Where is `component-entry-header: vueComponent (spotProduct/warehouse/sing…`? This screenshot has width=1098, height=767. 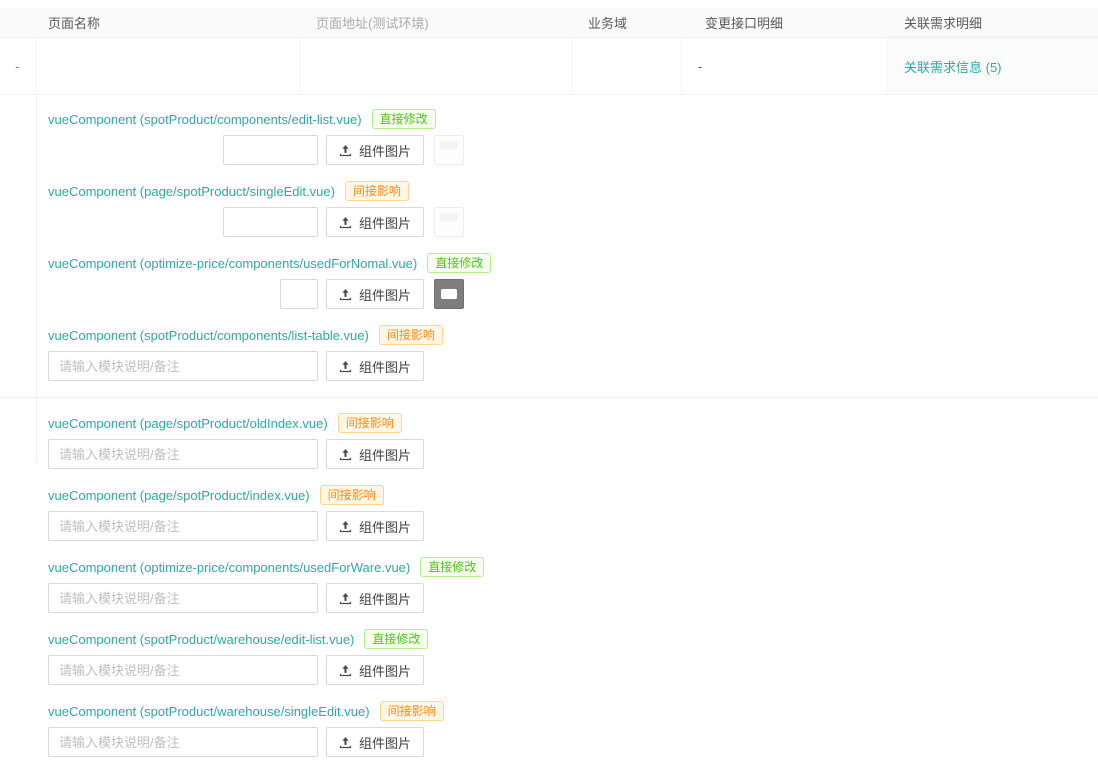
component-entry-header: vueComponent (spotProduct/warehouse/sing… is located at coordinates (573, 711).